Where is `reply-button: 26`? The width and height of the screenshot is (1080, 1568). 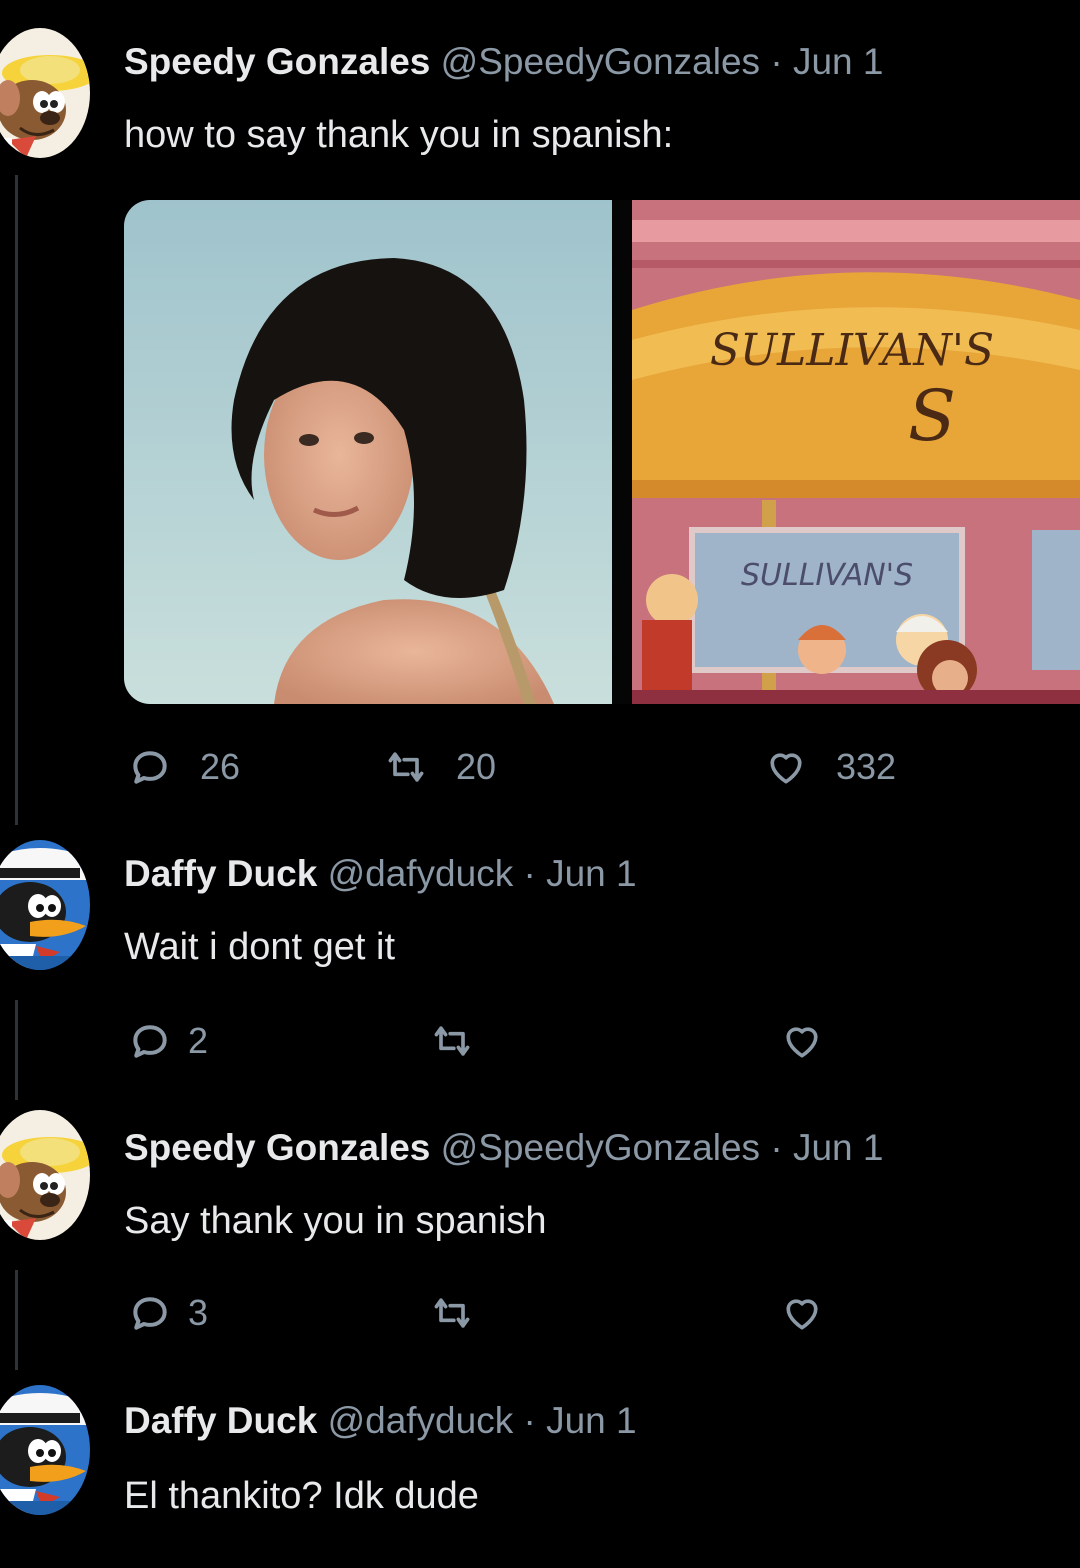
reply-button: 26 is located at coordinates (184, 767).